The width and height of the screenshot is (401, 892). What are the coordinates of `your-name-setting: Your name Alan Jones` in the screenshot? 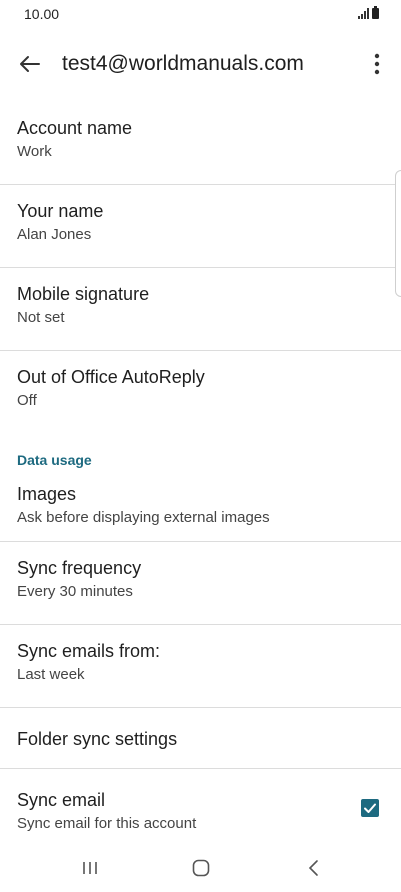 It's located at (200, 226).